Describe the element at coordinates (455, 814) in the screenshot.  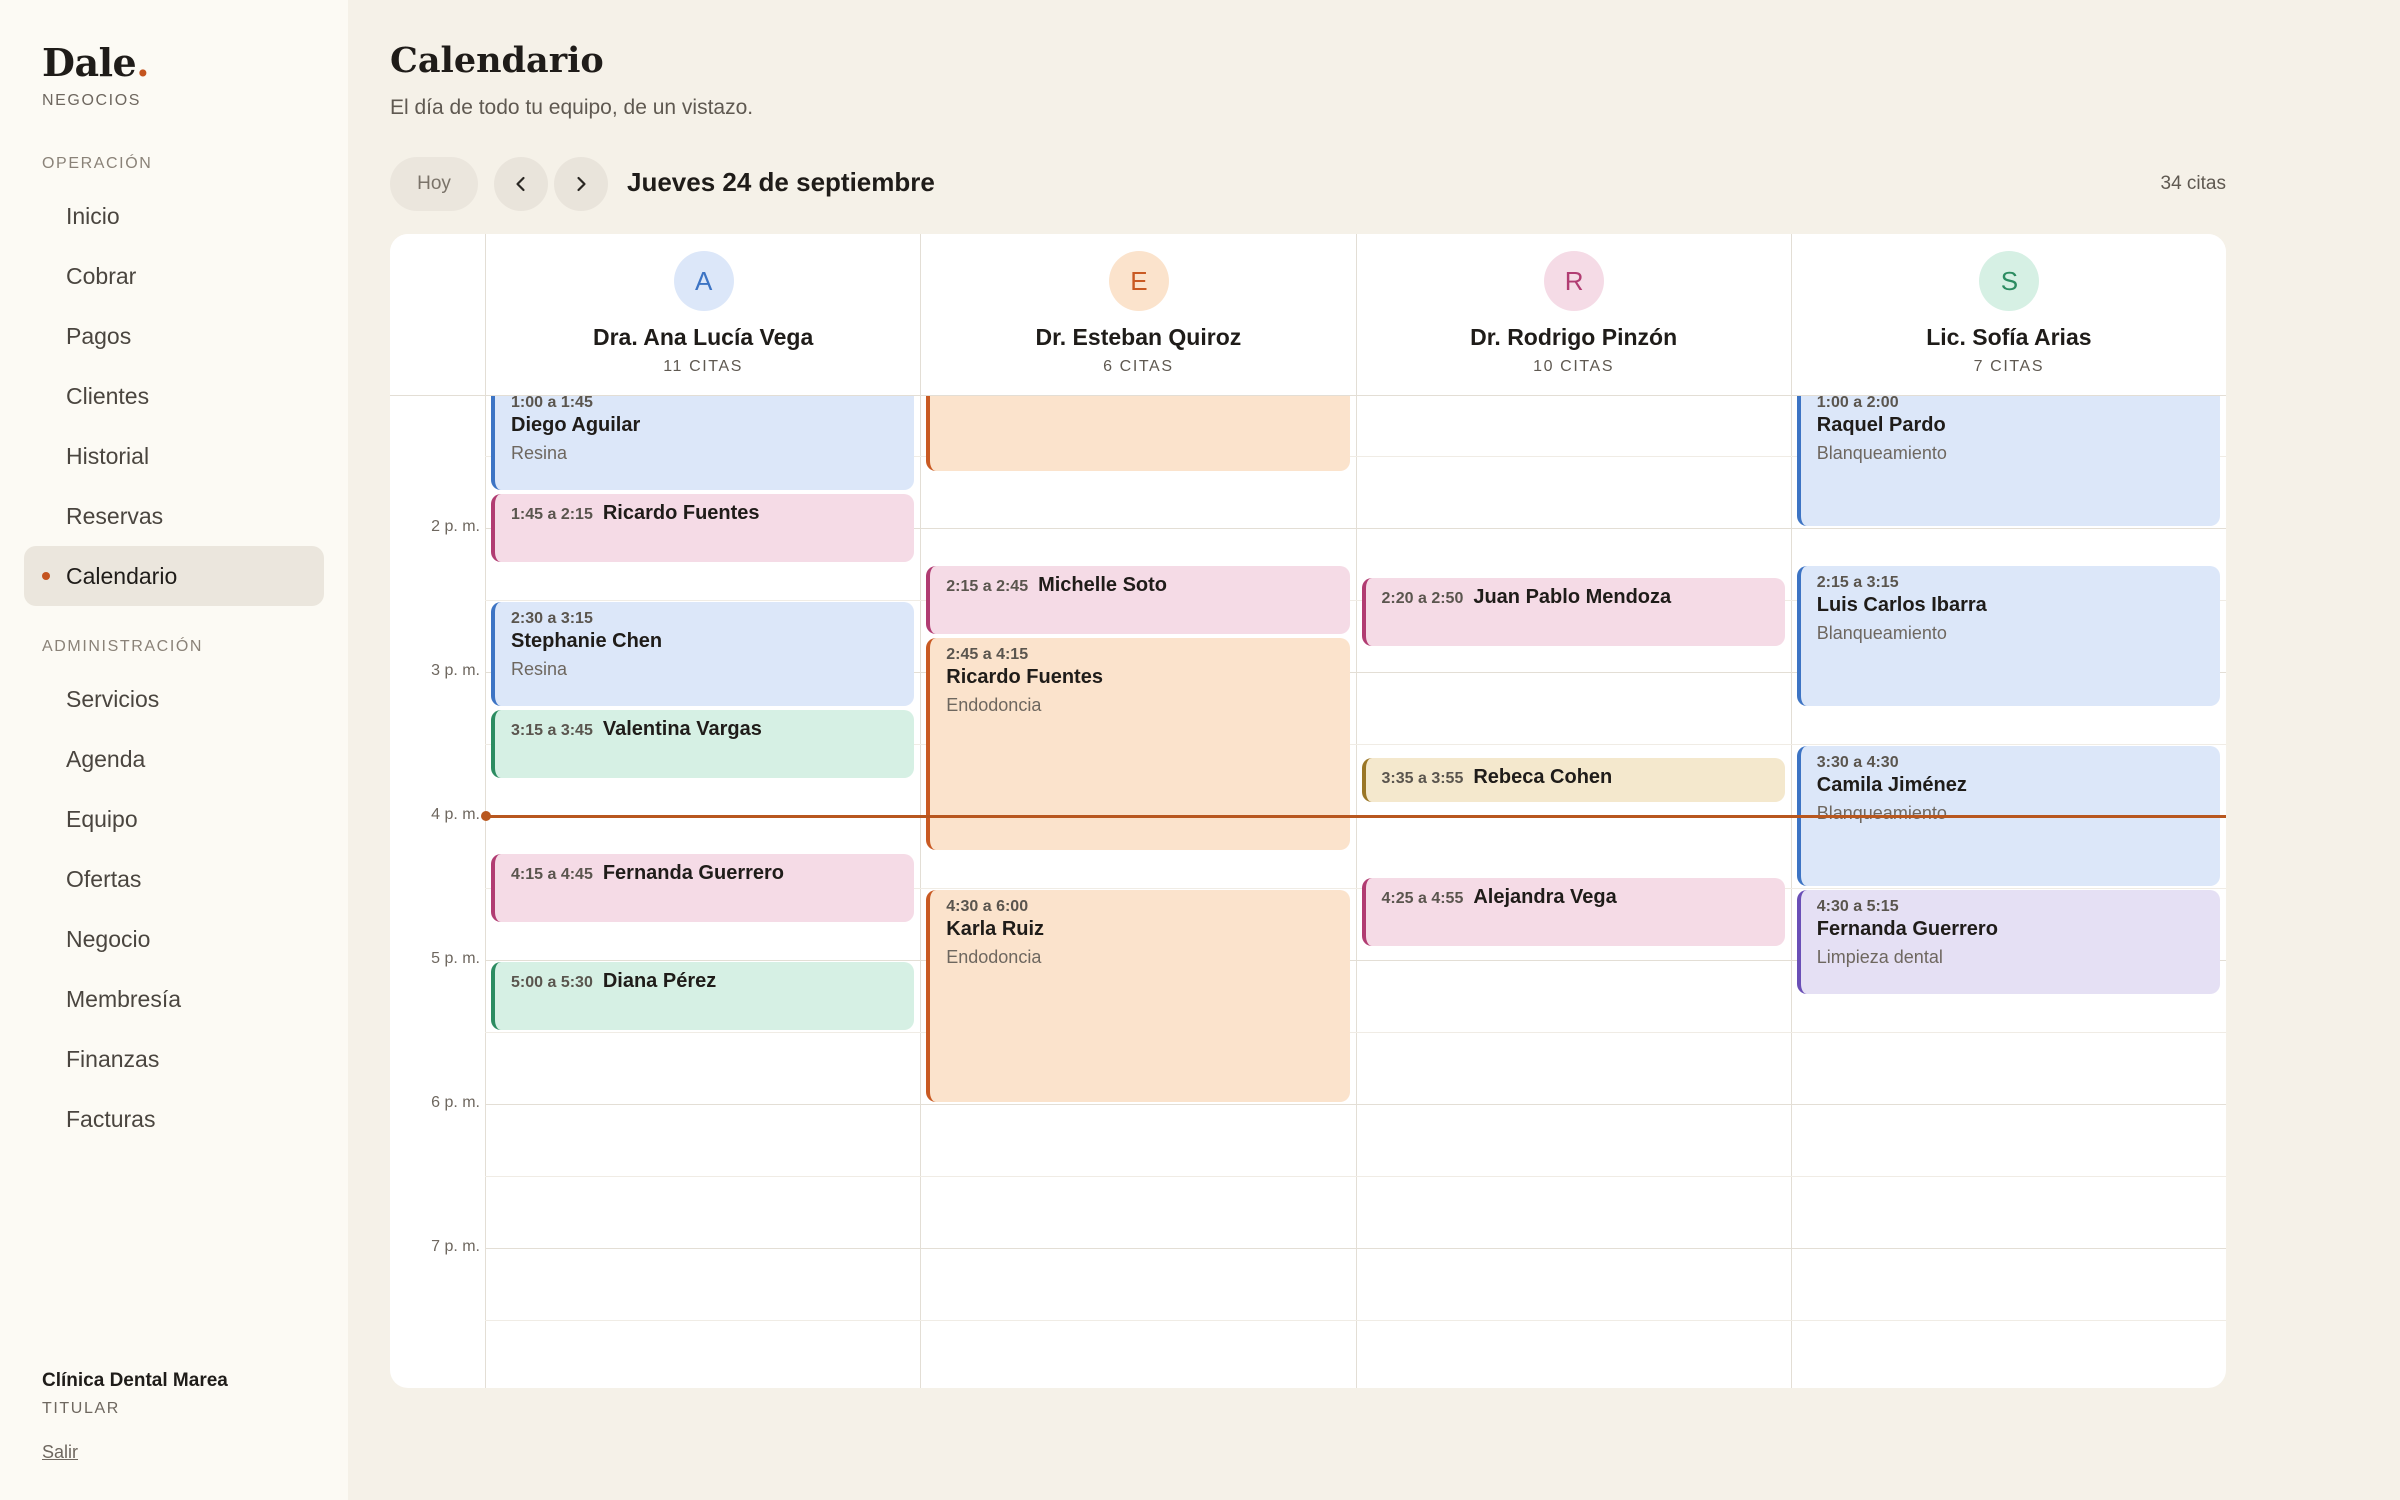
I see `time-label: 4 p. m.` at that location.